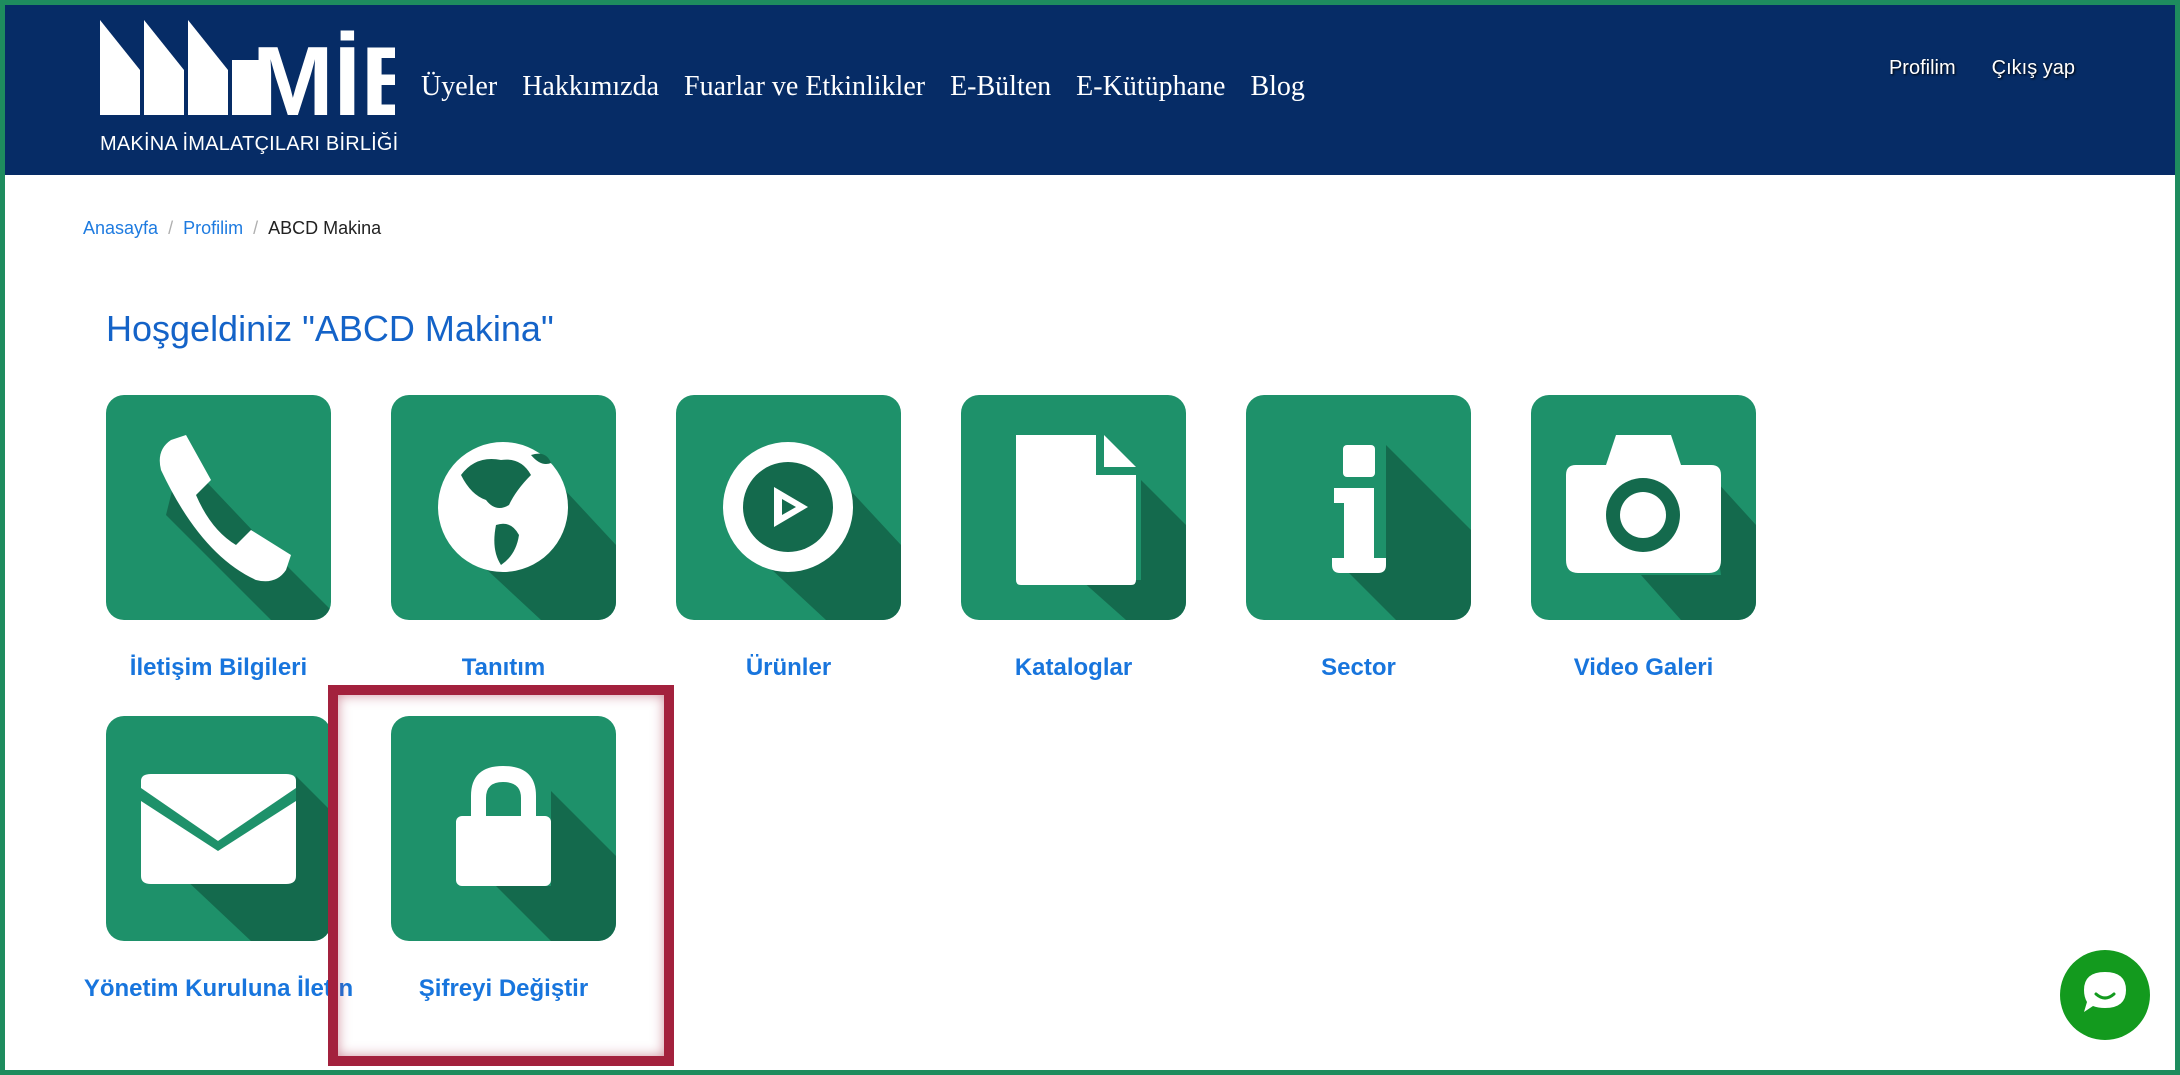 The width and height of the screenshot is (2180, 1075). Describe the element at coordinates (1661, 527) in the screenshot. I see `camera-icon` at that location.